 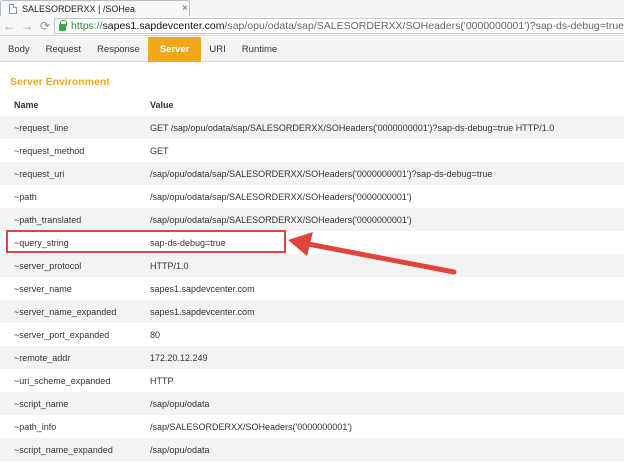 I want to click on table-row: ~server_port_expanded 80, so click(x=312, y=334).